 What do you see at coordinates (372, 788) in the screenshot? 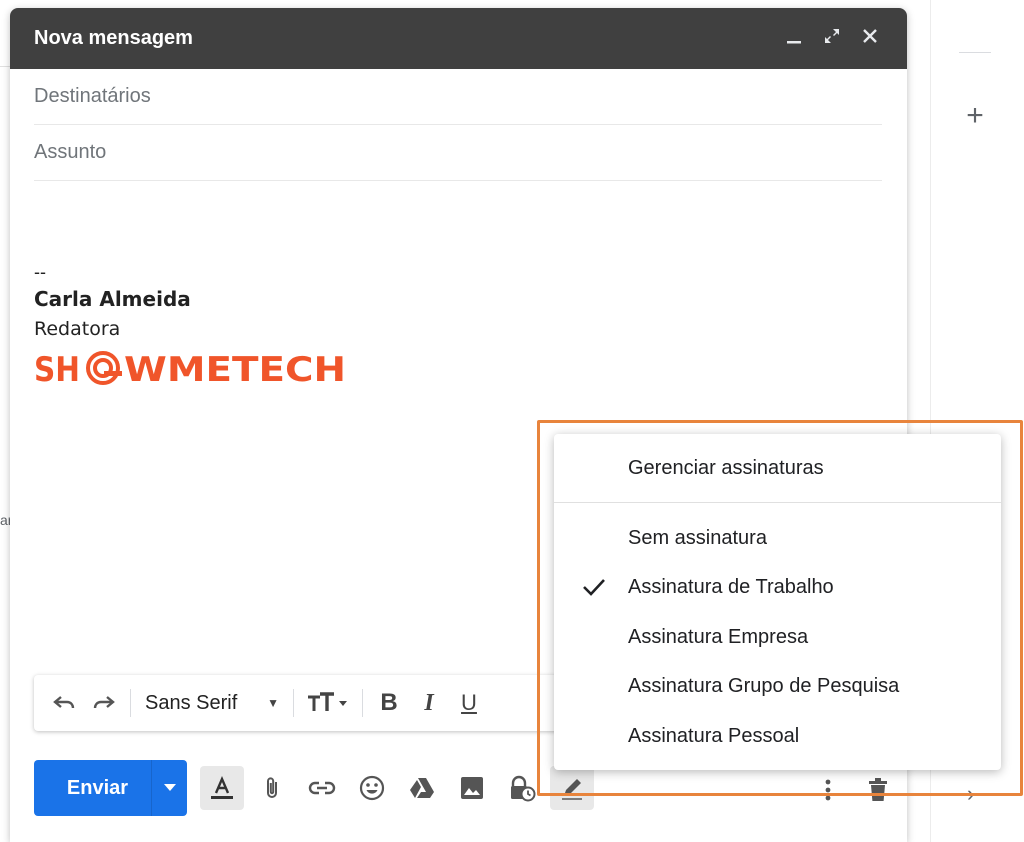
I see `emoji-icon` at bounding box center [372, 788].